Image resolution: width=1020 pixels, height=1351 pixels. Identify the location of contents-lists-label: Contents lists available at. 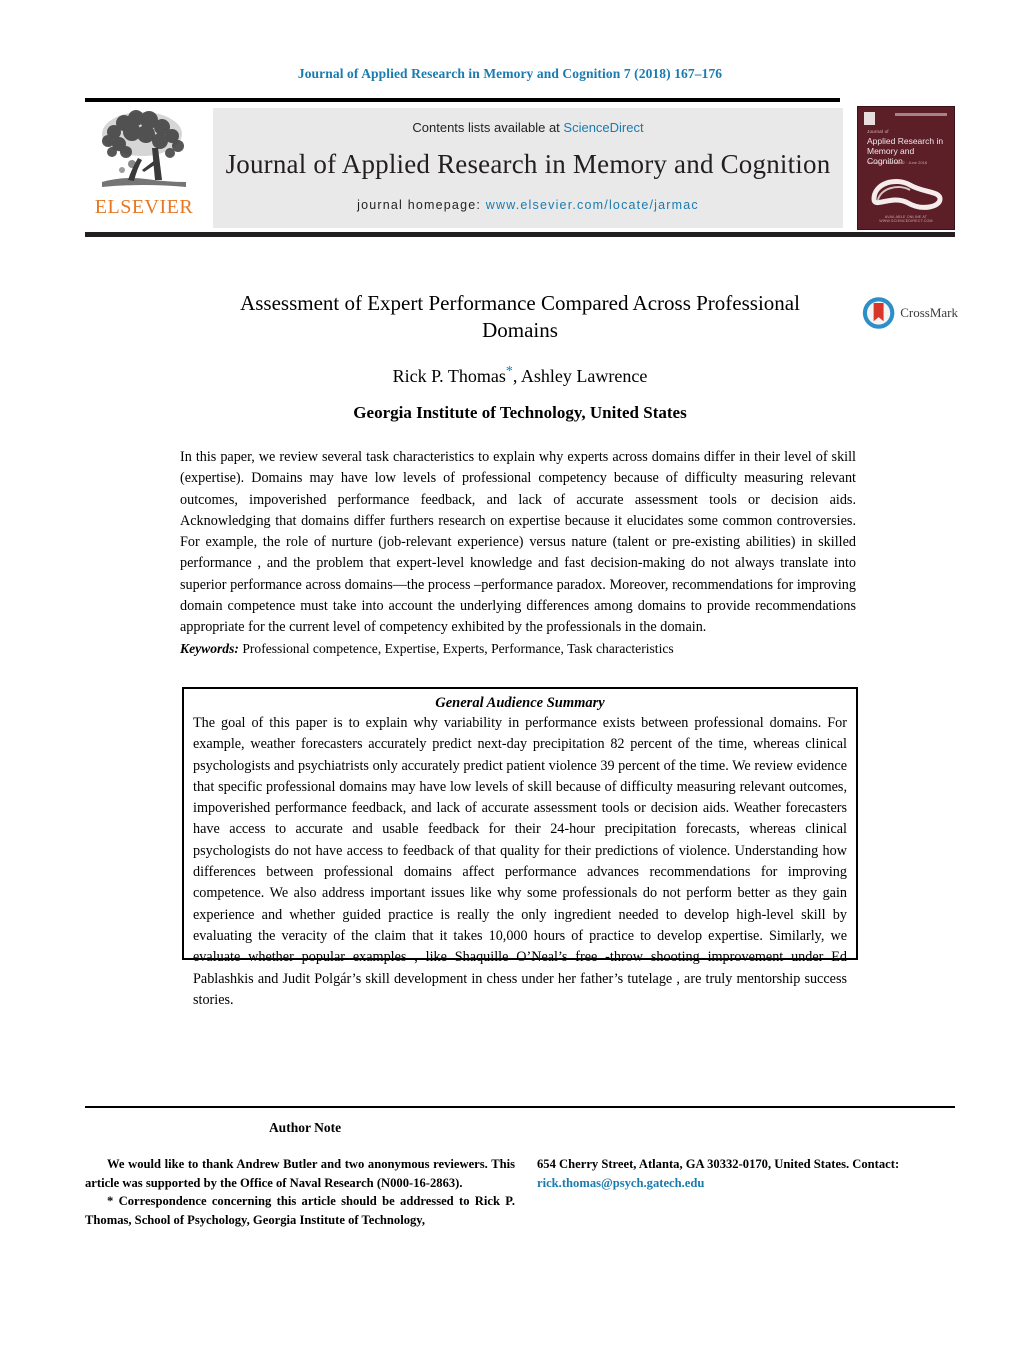
(488, 127).